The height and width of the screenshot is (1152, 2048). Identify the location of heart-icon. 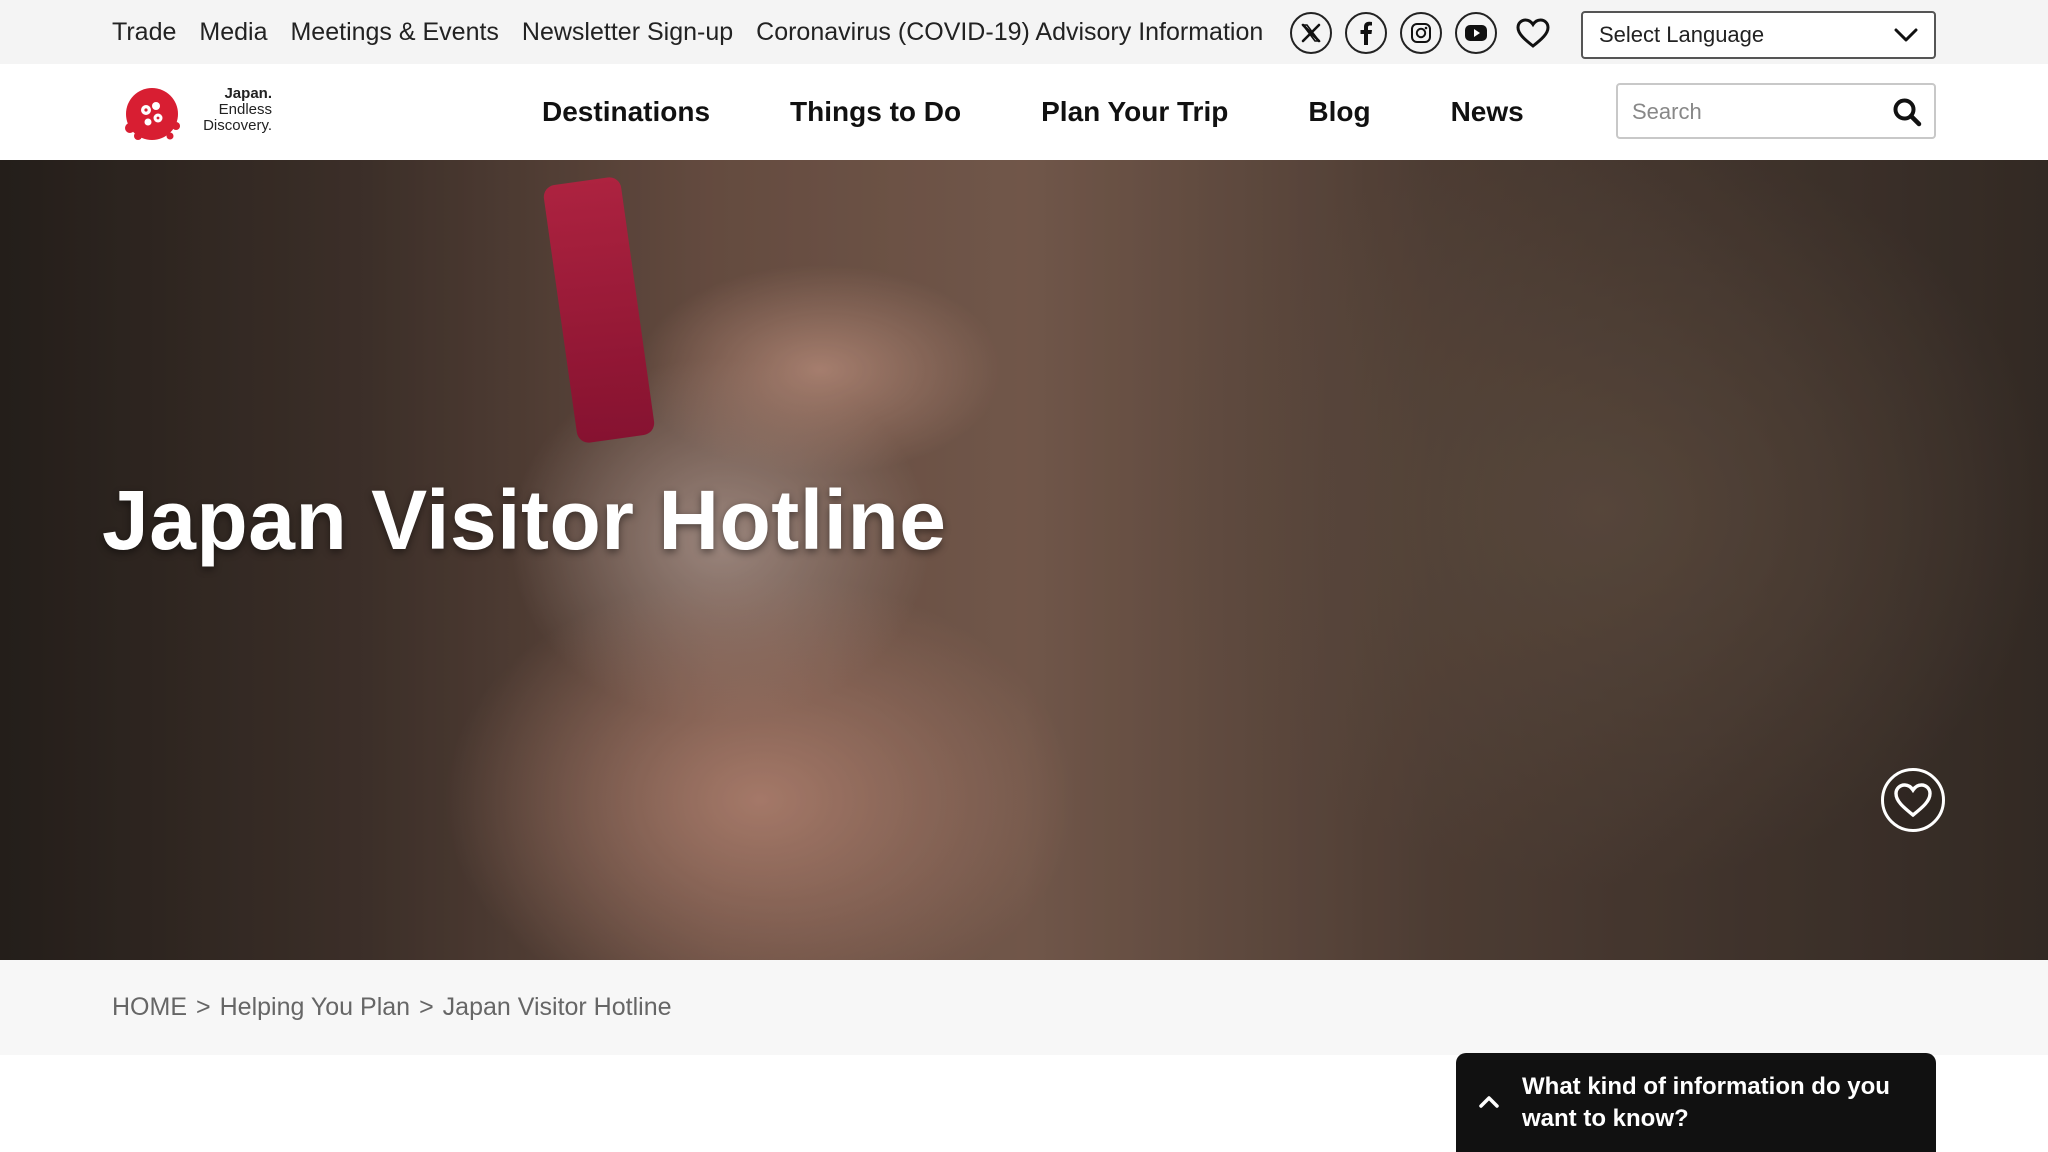
(1913, 800).